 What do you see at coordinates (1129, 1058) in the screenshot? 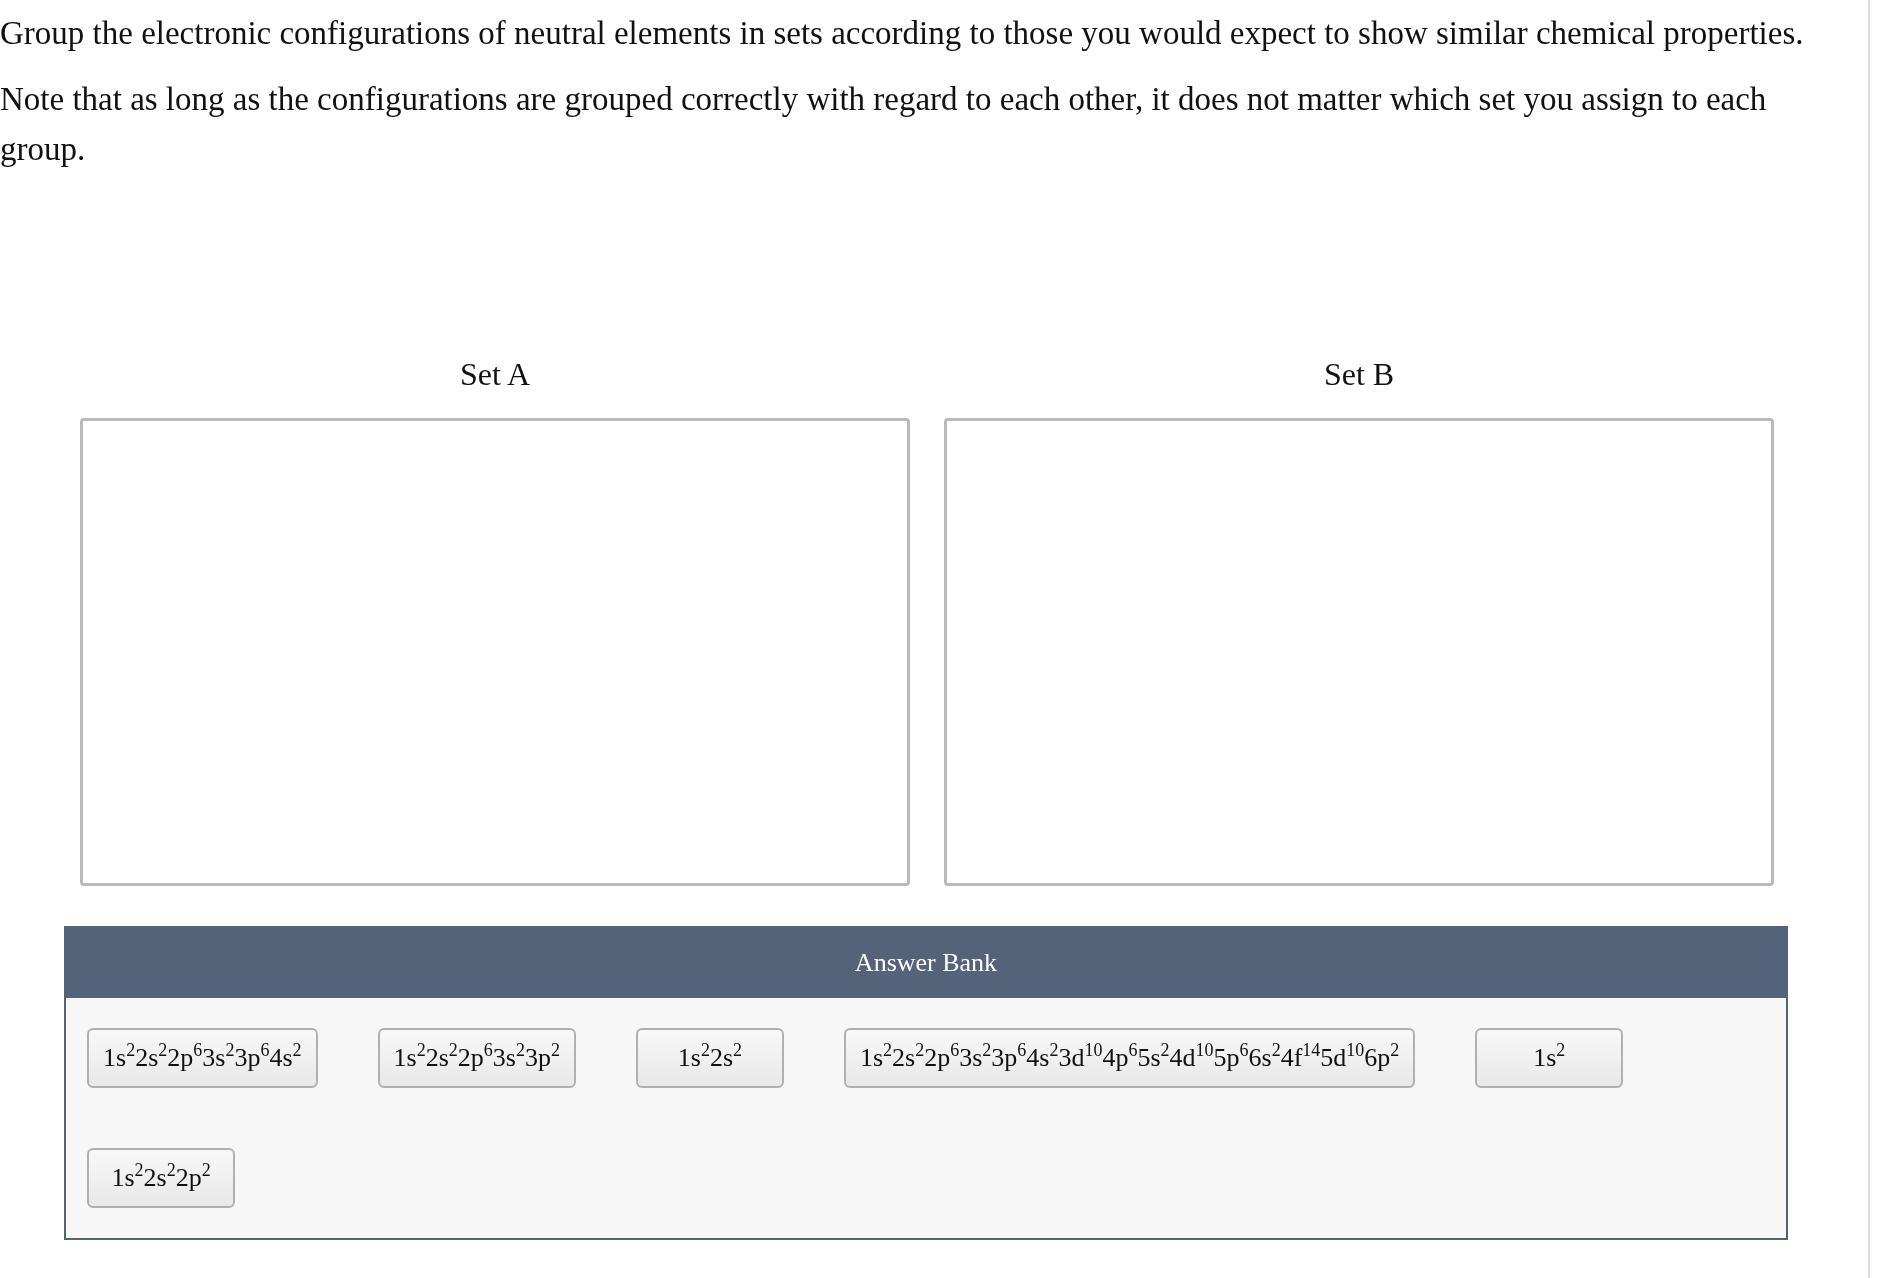
I see `answer-chip: 1s$^{2}$2s$^{2}$2p$^{6}$3s$^{2}$3p$^{6}$4s$^{2}$3d$^{10}$4p$^{6}$5s$^{2}$4d$^{10}$5p$^{6}$6s$^{2}$4f$^{14}$5d$^{10}$6p$^{2}$` at bounding box center [1129, 1058].